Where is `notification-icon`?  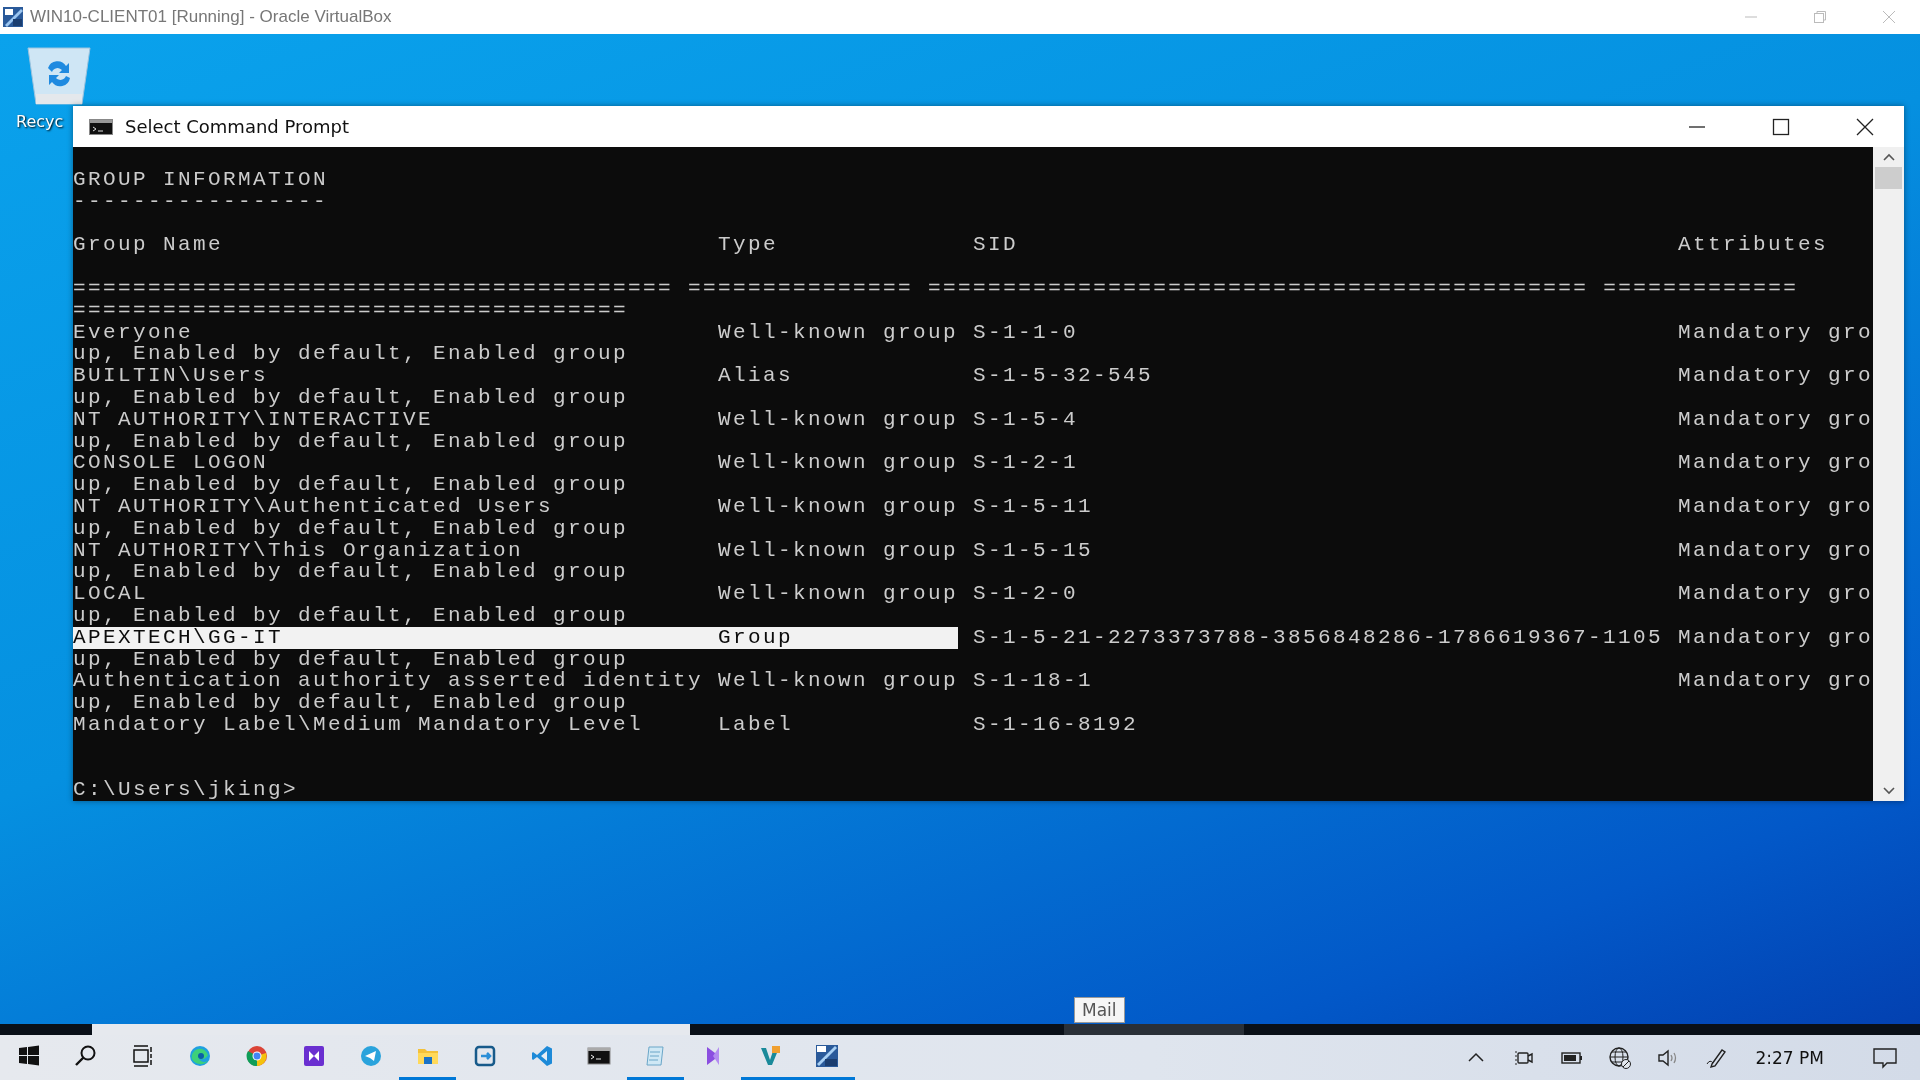
notification-icon is located at coordinates (1885, 1057).